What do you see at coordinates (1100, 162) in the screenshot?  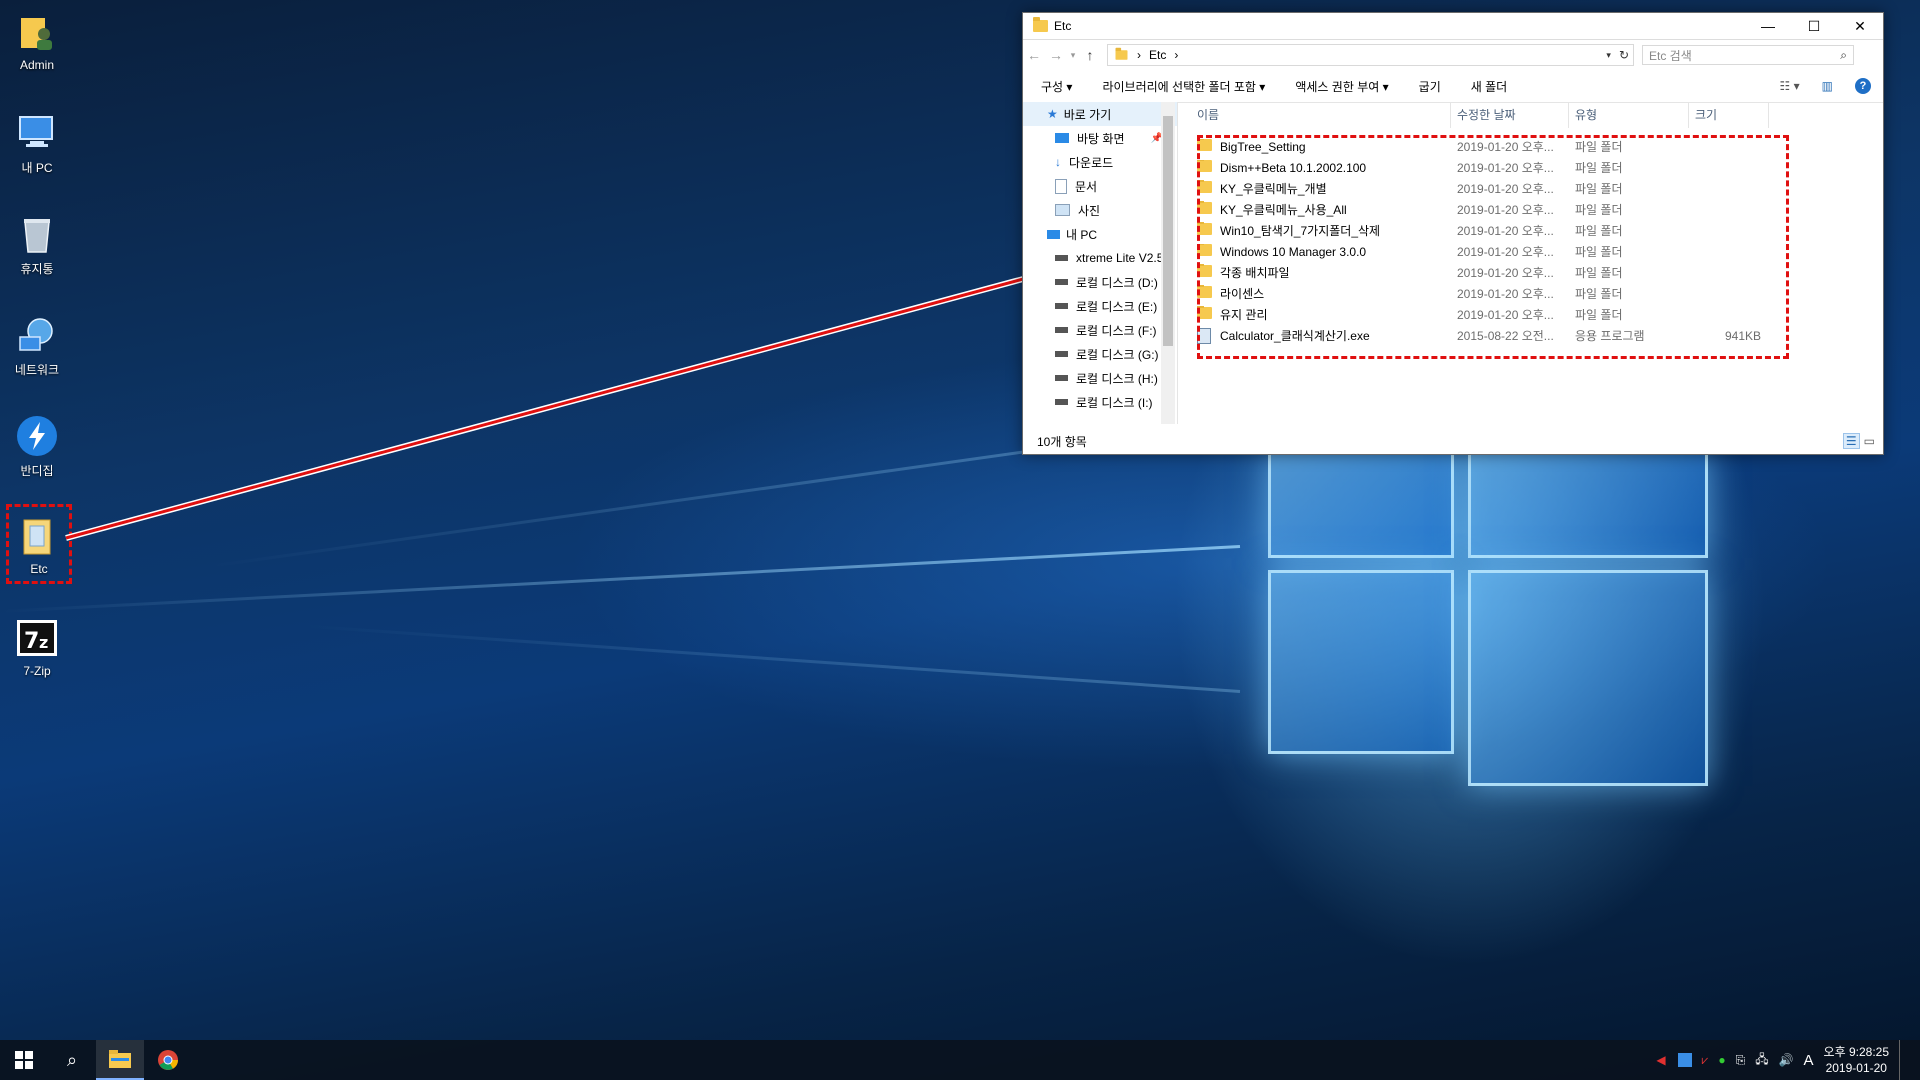 I see `nav-downloads: ↓ 다운로드` at bounding box center [1100, 162].